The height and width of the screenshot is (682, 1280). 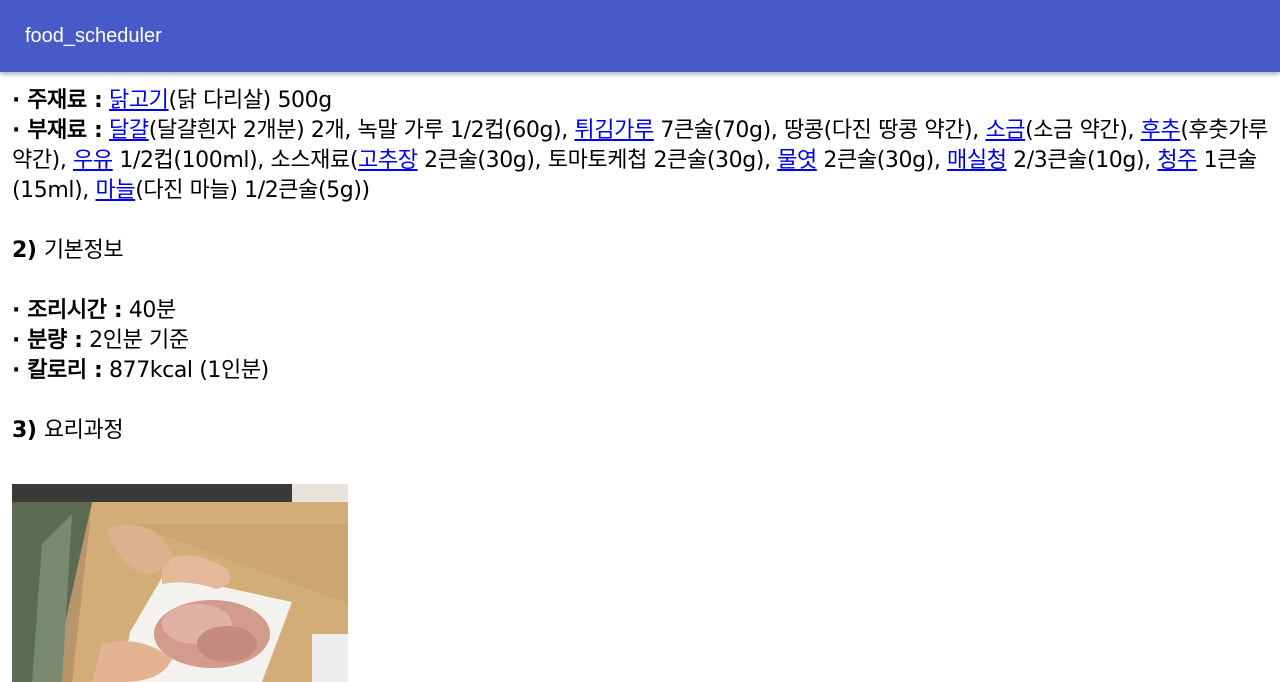 I want to click on ingredient-detail-text: 7큰술(70g), 땅콩(다진 땅콩 약간),, so click(x=819, y=130).